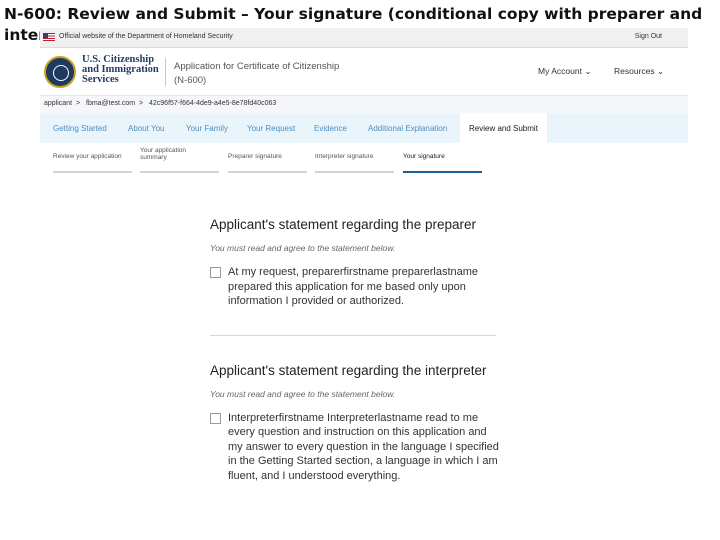 The height and width of the screenshot is (540, 720). What do you see at coordinates (207, 128) in the screenshot?
I see `tab-your-family: Your Family` at bounding box center [207, 128].